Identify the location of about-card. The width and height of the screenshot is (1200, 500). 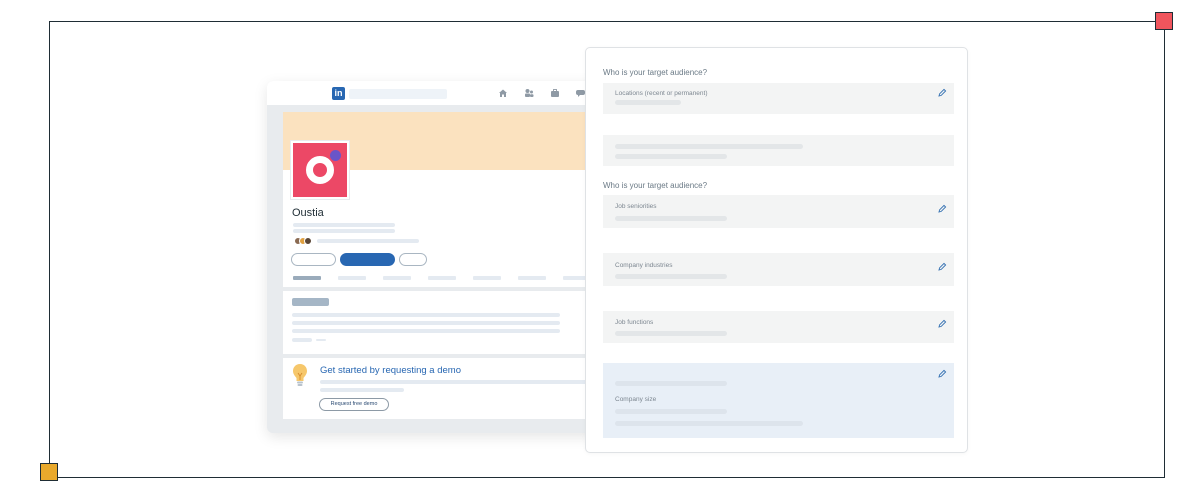
(445, 322).